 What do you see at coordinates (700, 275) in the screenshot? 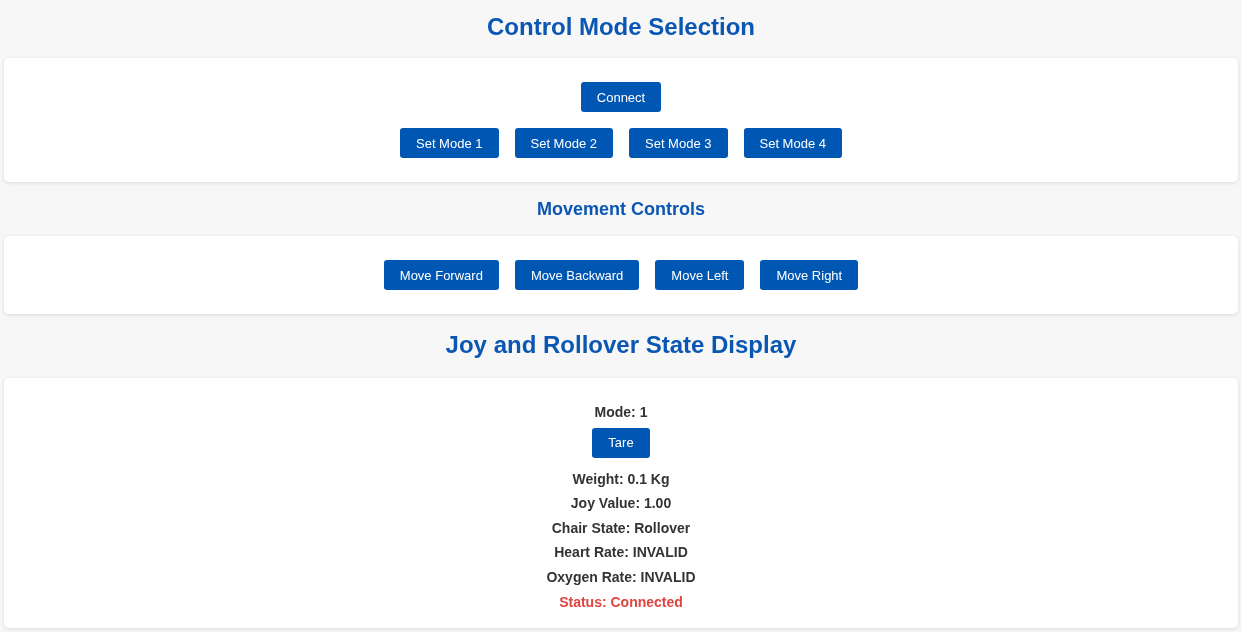
I see `action-button: Move Left` at bounding box center [700, 275].